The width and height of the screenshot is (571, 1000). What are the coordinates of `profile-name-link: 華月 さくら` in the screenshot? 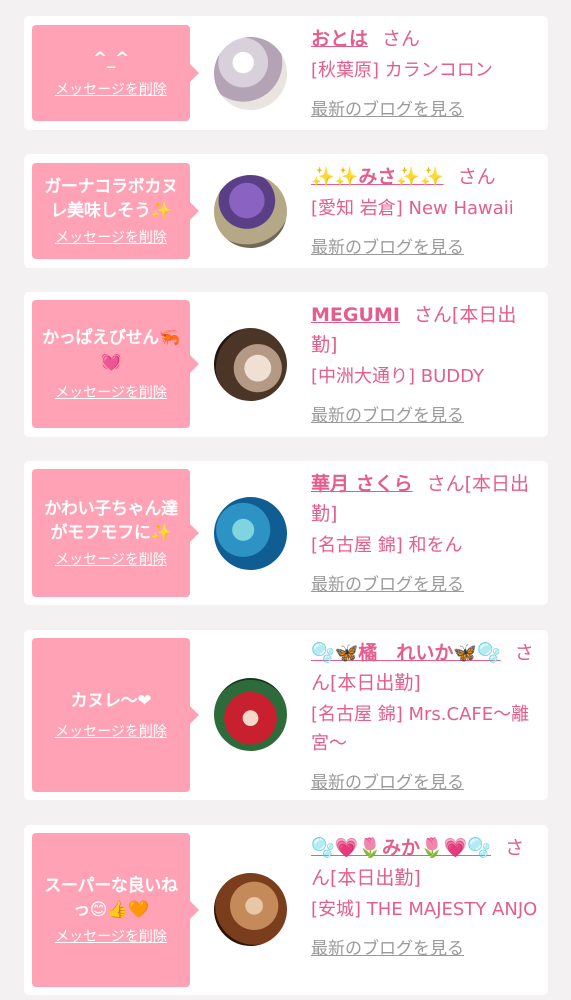 It's located at (362, 484).